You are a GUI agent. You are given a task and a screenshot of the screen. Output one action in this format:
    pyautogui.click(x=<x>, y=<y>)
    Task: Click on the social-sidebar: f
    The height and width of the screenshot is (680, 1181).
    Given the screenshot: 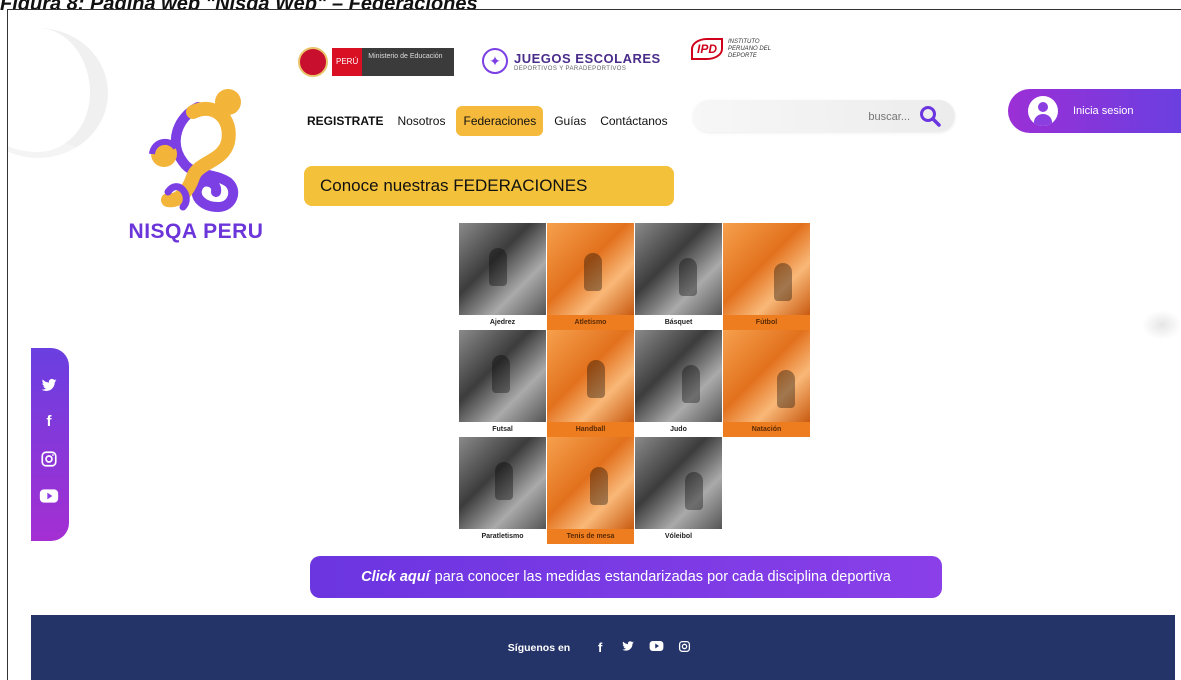 What is the action you would take?
    pyautogui.click(x=50, y=444)
    